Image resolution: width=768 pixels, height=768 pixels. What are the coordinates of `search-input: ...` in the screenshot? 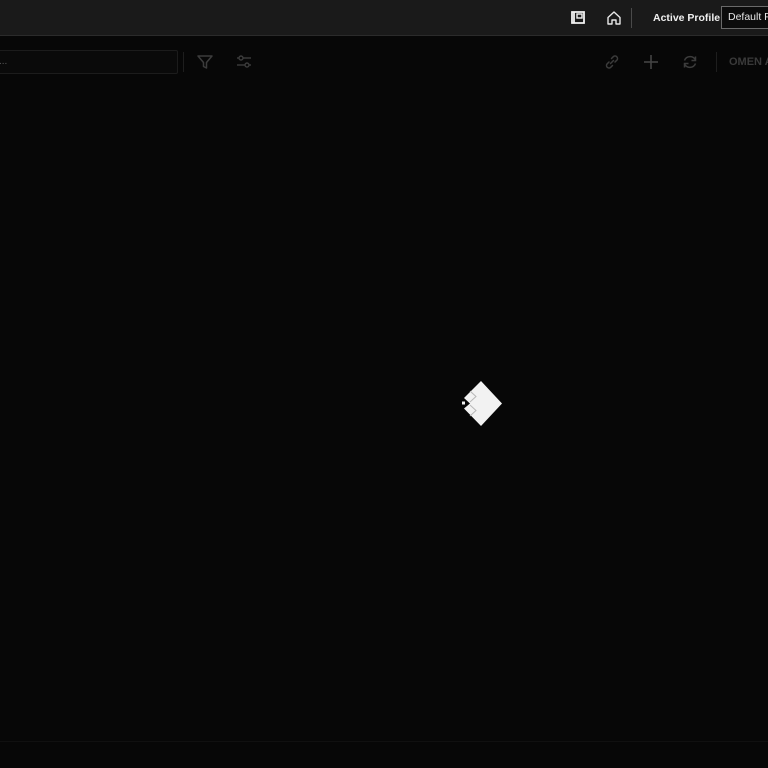 It's located at (89, 62).